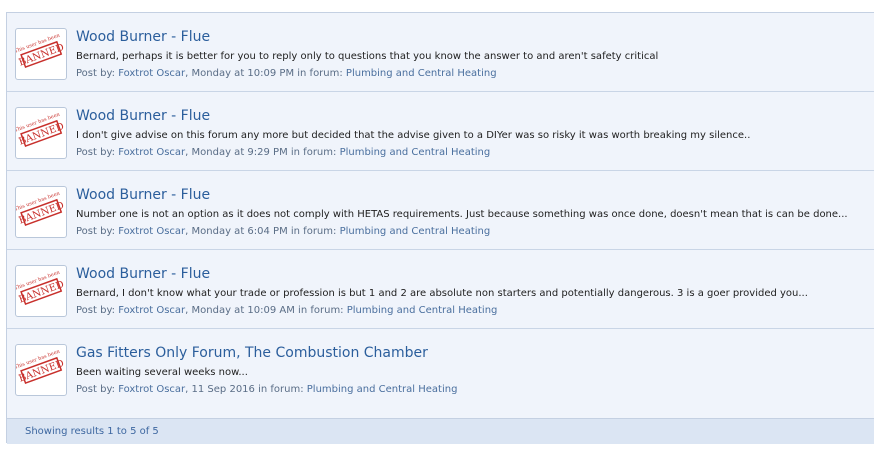 Image resolution: width=874 pixels, height=449 pixels. I want to click on post-date: , Monday at 6:04 PM in forum:, so click(262, 231).